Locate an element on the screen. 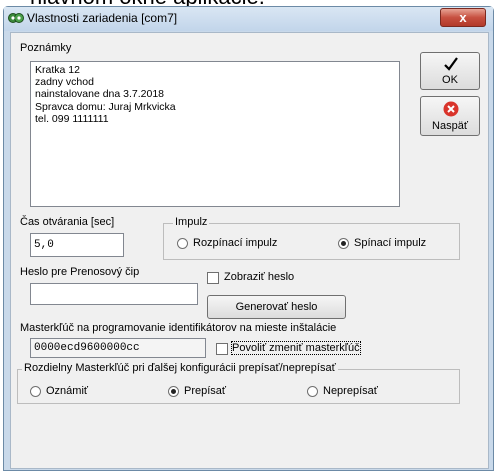 Image resolution: width=499 pixels, height=473 pixels. notes-line: zadny vchod is located at coordinates (64, 82).